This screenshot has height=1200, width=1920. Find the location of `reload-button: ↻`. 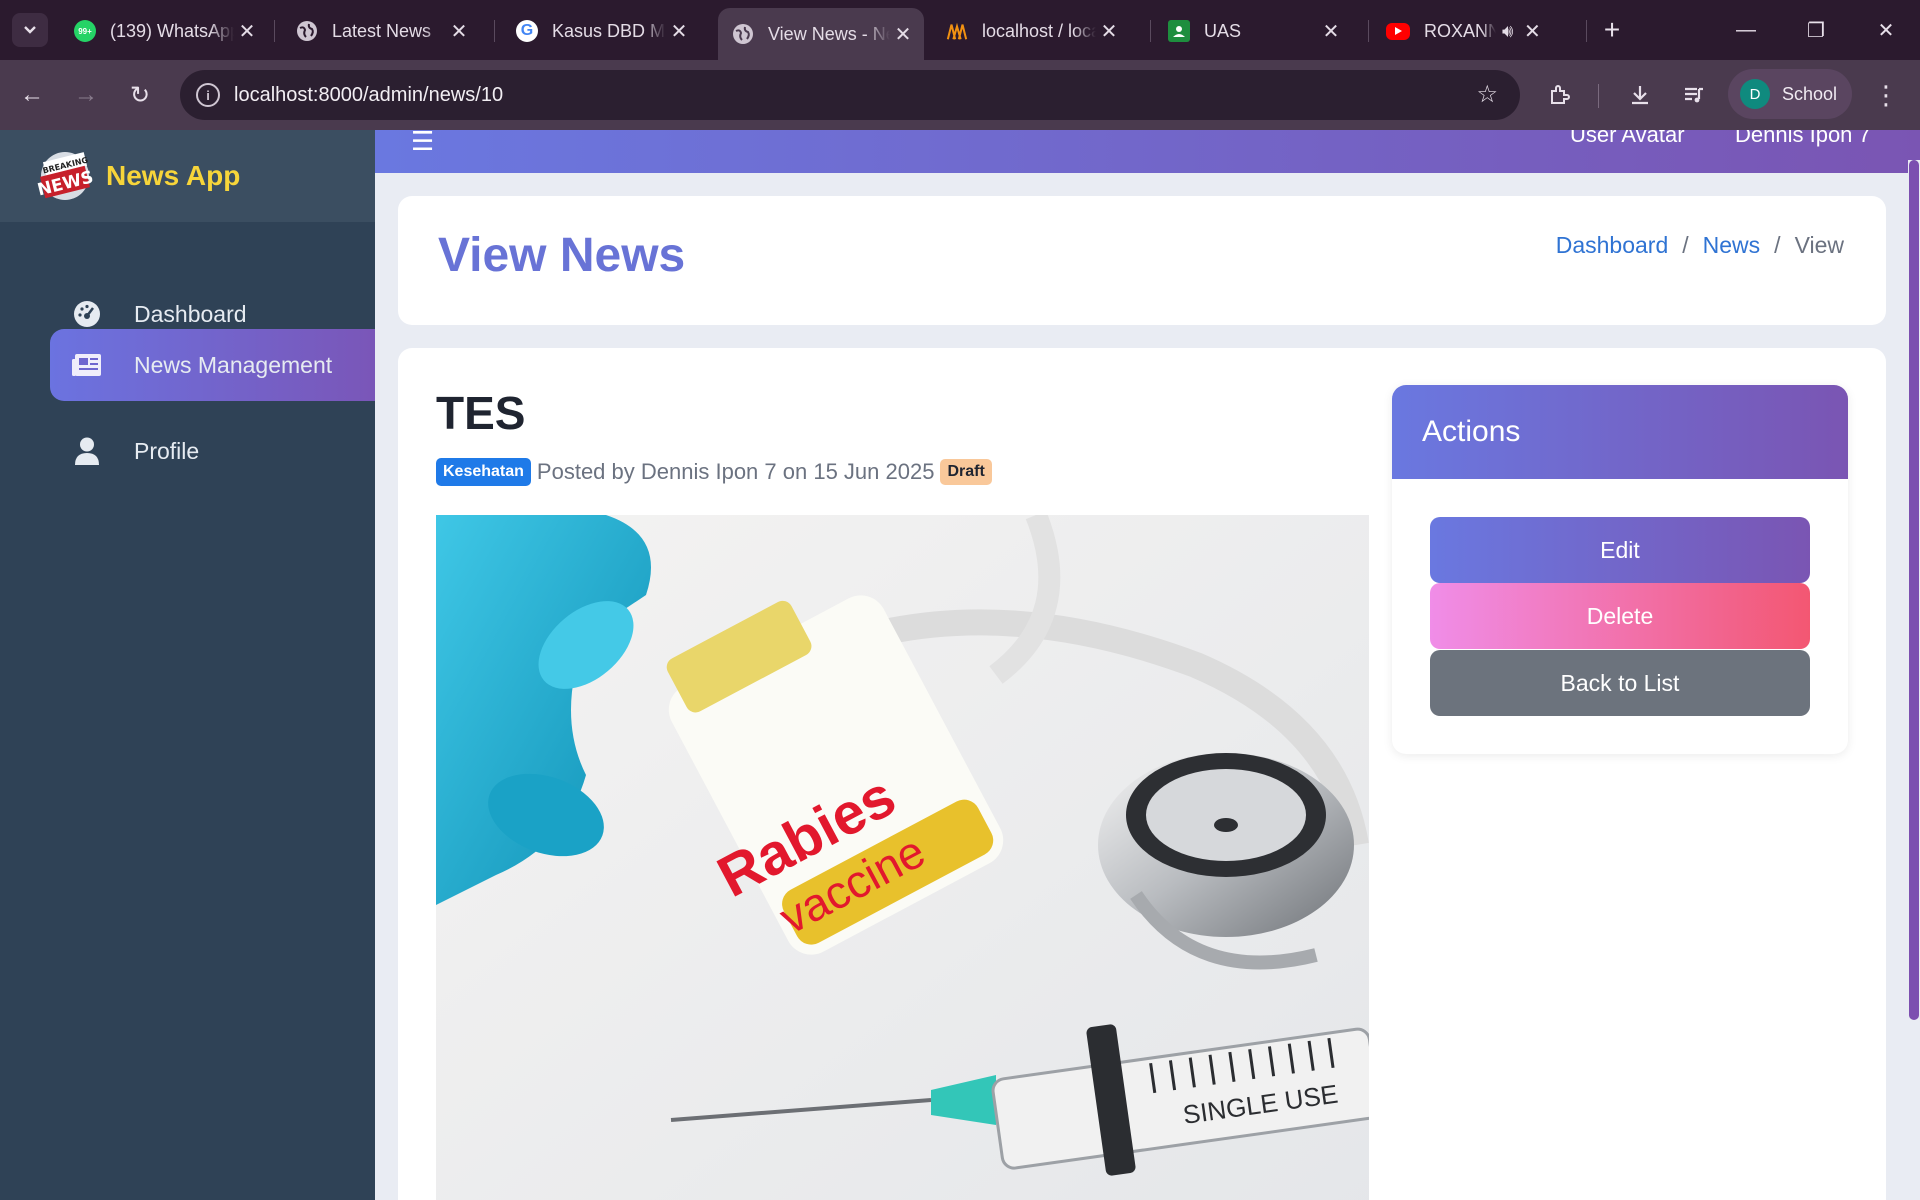

reload-button: ↻ is located at coordinates (140, 95).